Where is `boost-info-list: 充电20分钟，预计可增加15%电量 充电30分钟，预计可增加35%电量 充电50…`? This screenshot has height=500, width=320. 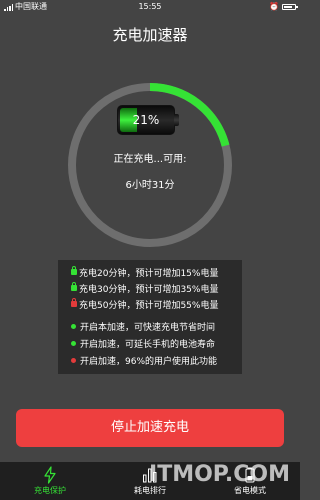
boost-info-list: 充电20分钟，预计可增加15%电量 充电30分钟，预计可增加35%电量 充电50… is located at coordinates (144, 288).